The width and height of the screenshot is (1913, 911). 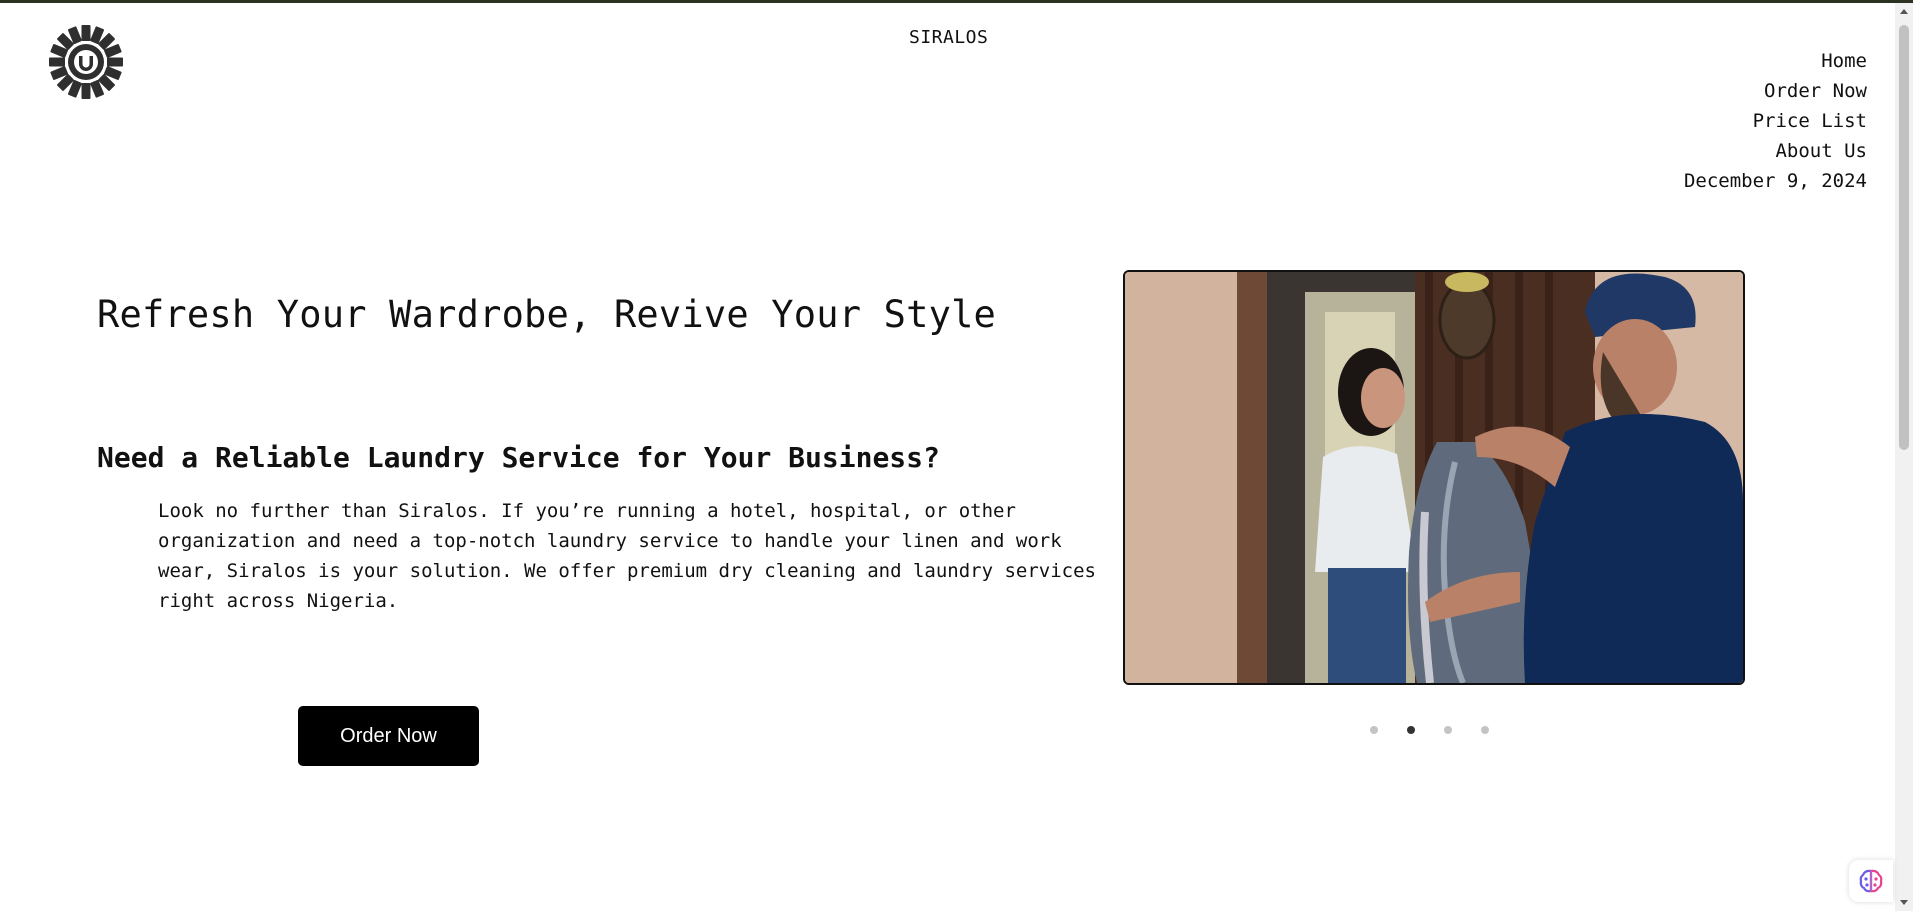 What do you see at coordinates (547, 314) in the screenshot?
I see `hero-title: Refresh Your Wardrobe, Revive Your Style` at bounding box center [547, 314].